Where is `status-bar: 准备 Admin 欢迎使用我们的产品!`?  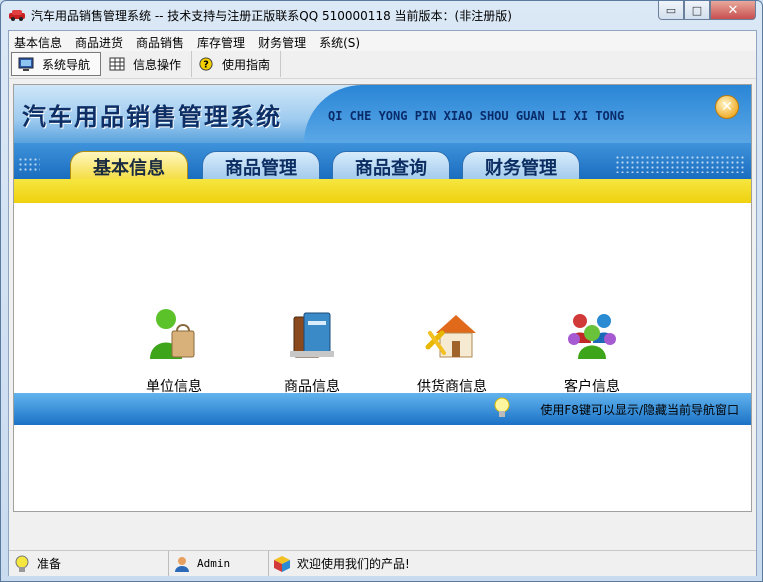
status-bar: 准备 Admin 欢迎使用我们的产品! is located at coordinates (382, 563).